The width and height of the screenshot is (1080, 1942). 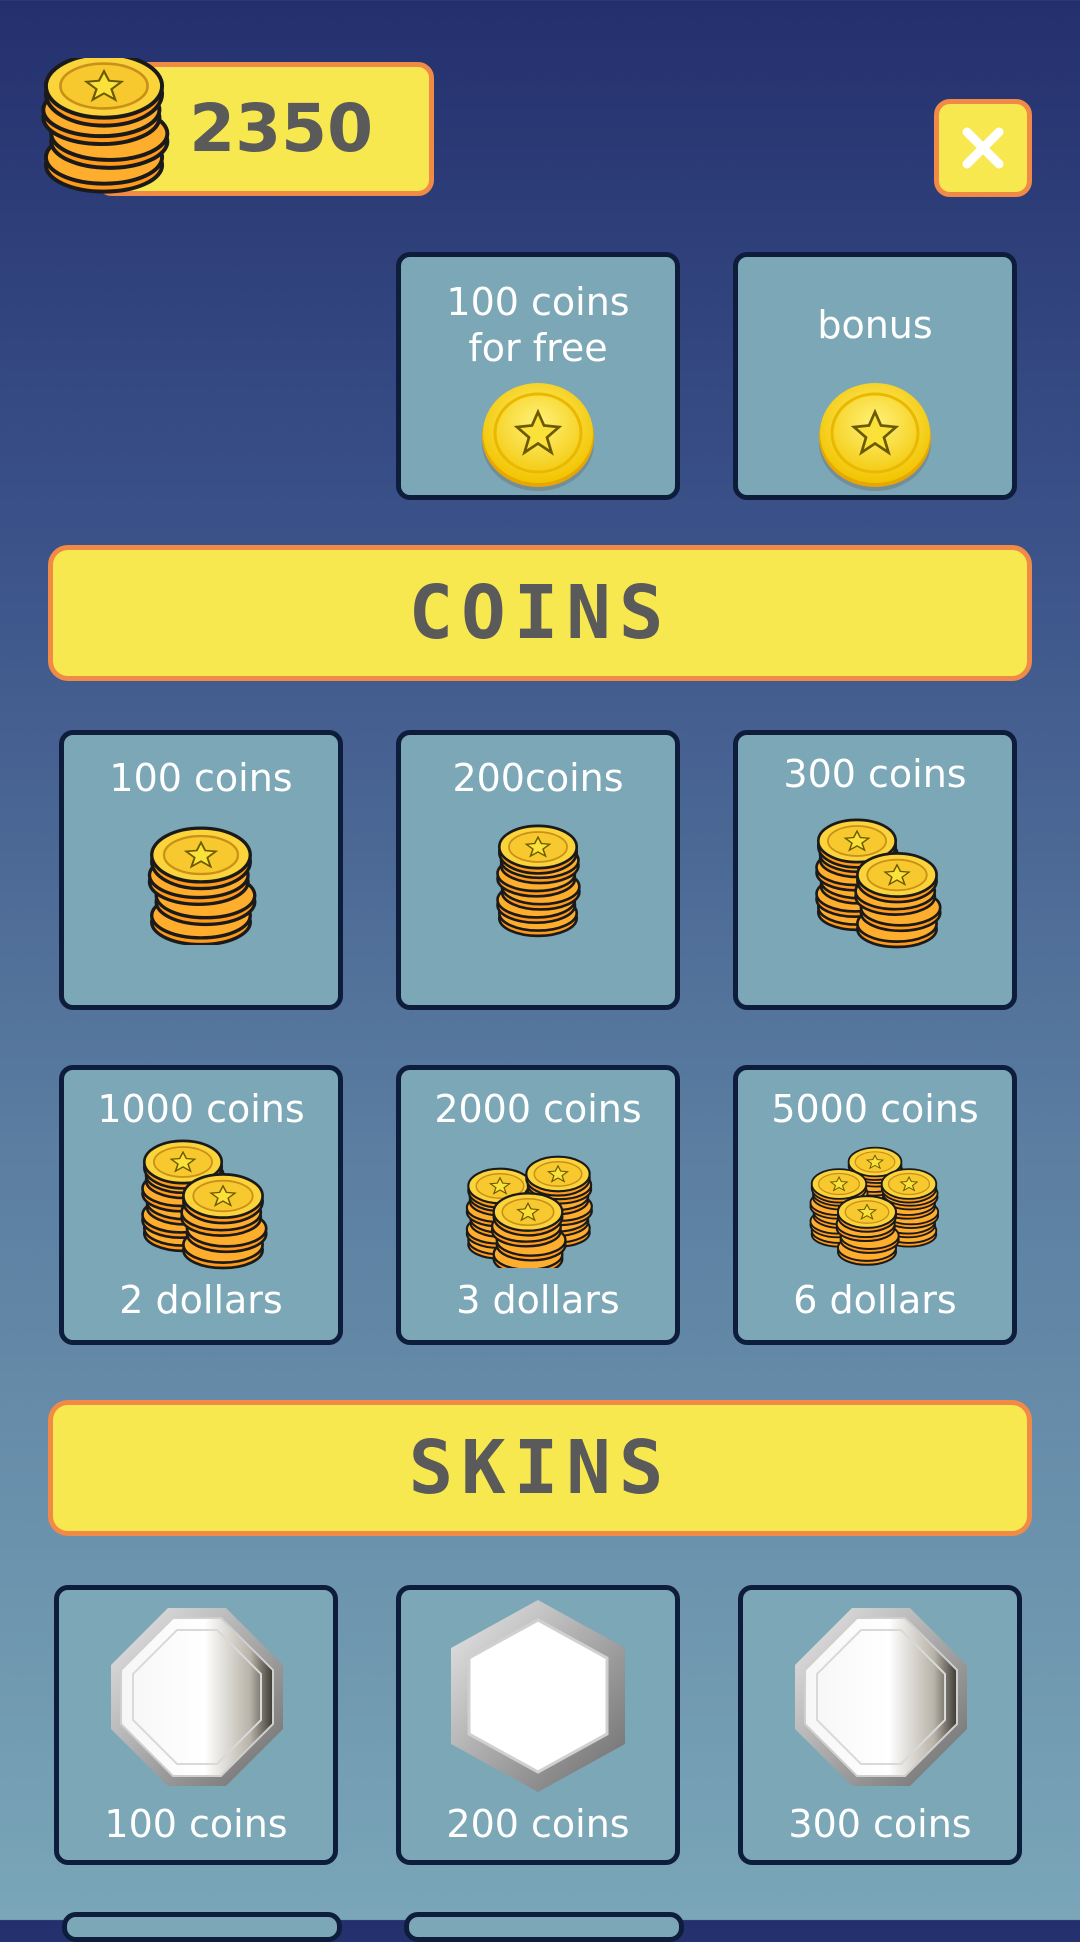 I want to click on coin-pack-100: 100 coins, so click(x=201, y=870).